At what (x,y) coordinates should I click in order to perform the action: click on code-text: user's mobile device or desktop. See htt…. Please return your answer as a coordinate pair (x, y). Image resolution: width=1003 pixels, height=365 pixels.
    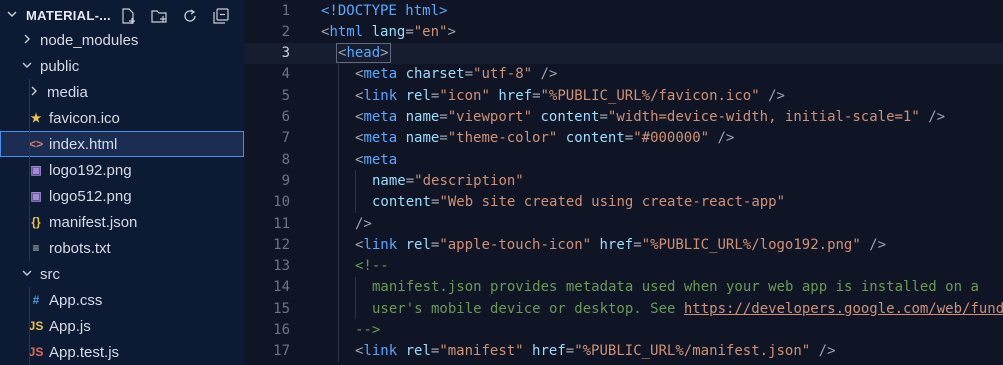
    Looking at the image, I should click on (687, 309).